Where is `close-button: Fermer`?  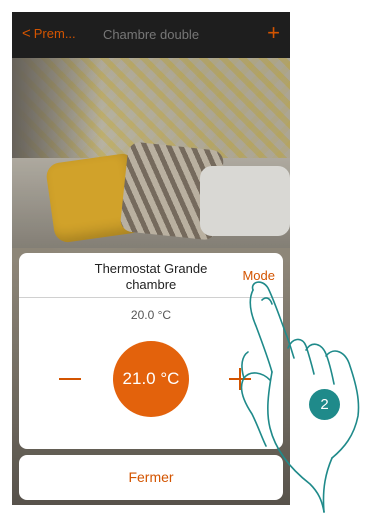
close-button: Fermer is located at coordinates (151, 477).